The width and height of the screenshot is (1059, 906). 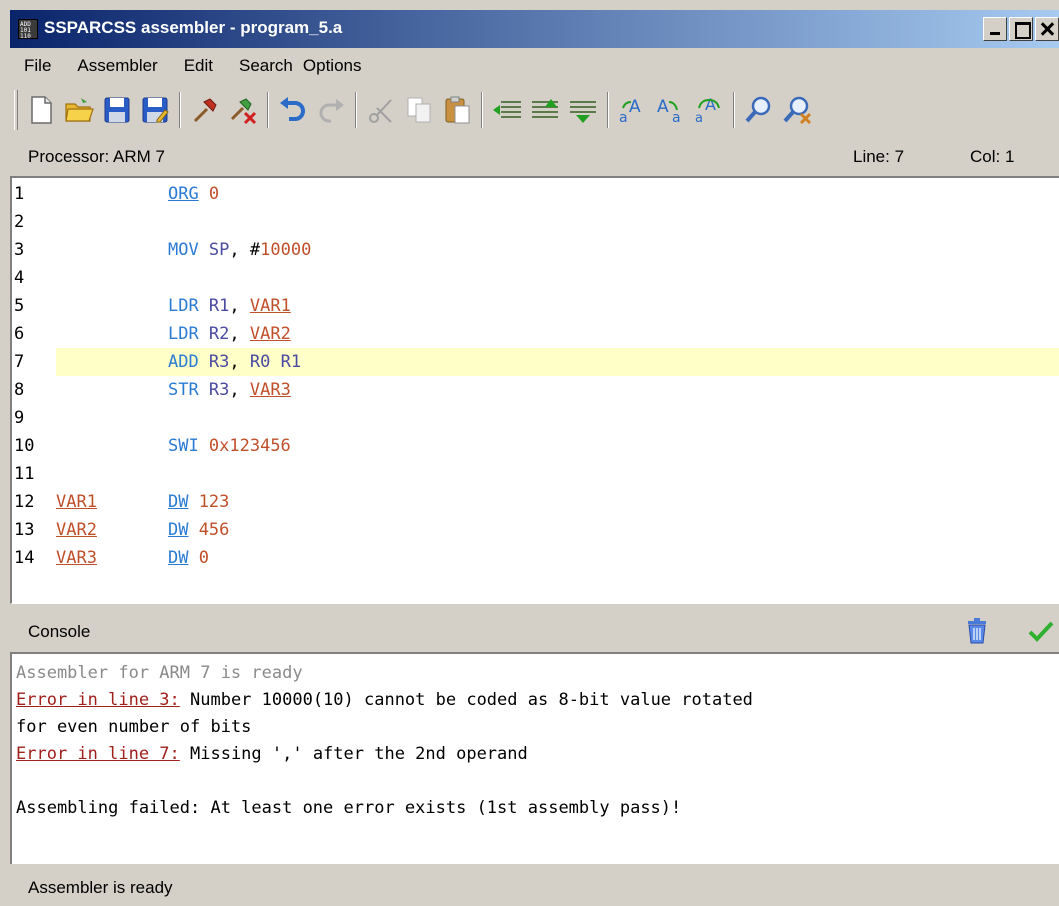 I want to click on format-button, so click(x=545, y=110).